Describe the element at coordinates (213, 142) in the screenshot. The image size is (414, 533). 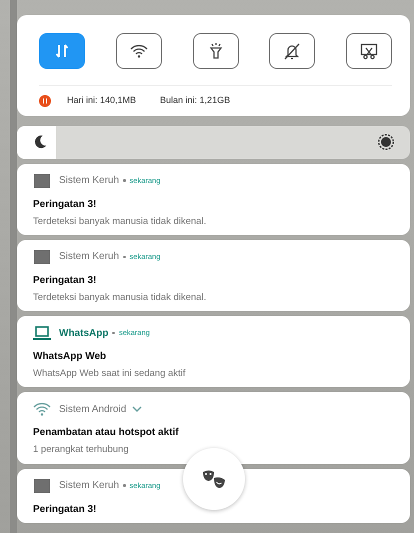
I see `brightness-slider` at that location.